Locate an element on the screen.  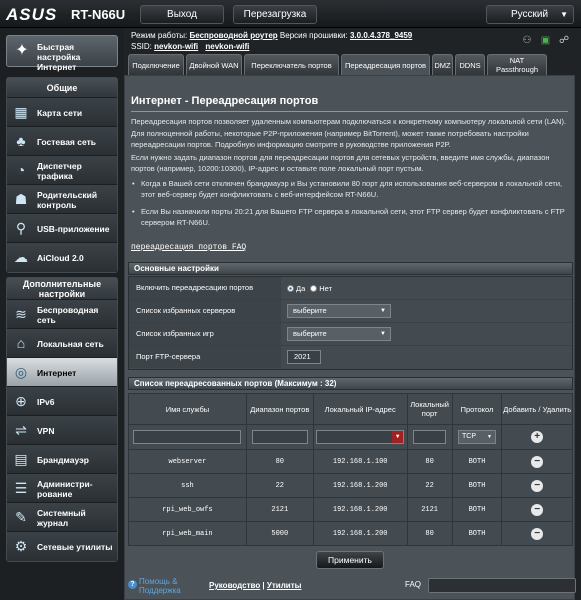
sidebar-item-firewall: ▤ Брандмауэр is located at coordinates (62, 459).